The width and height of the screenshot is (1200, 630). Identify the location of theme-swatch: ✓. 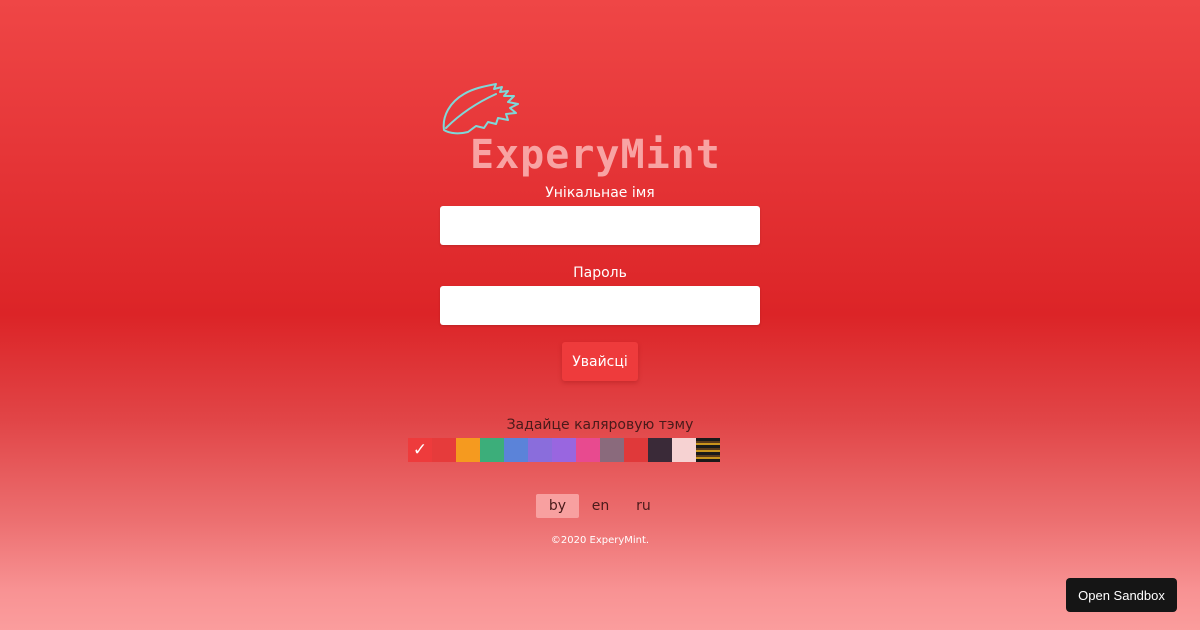
(420, 450).